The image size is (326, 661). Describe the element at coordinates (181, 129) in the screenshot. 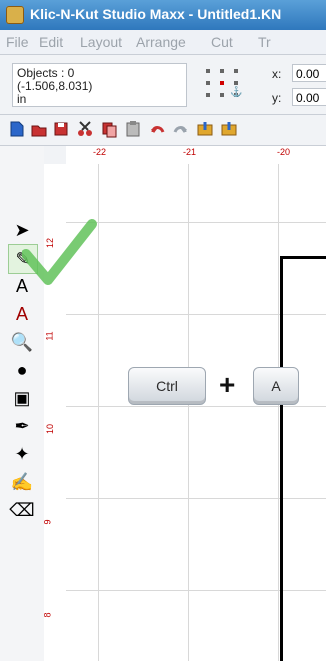

I see `redo-icon` at that location.